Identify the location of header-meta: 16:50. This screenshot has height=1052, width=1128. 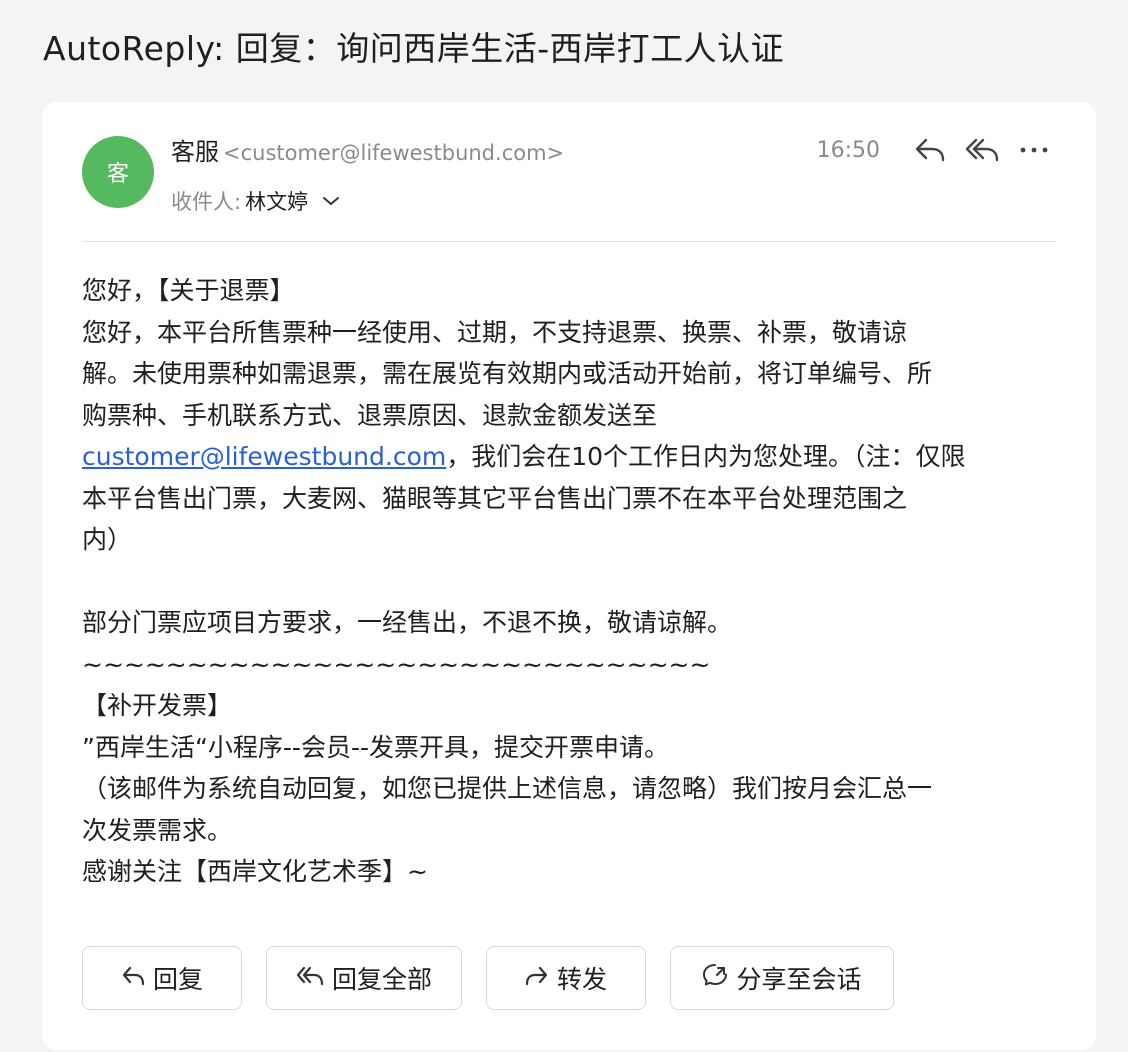
(936, 150).